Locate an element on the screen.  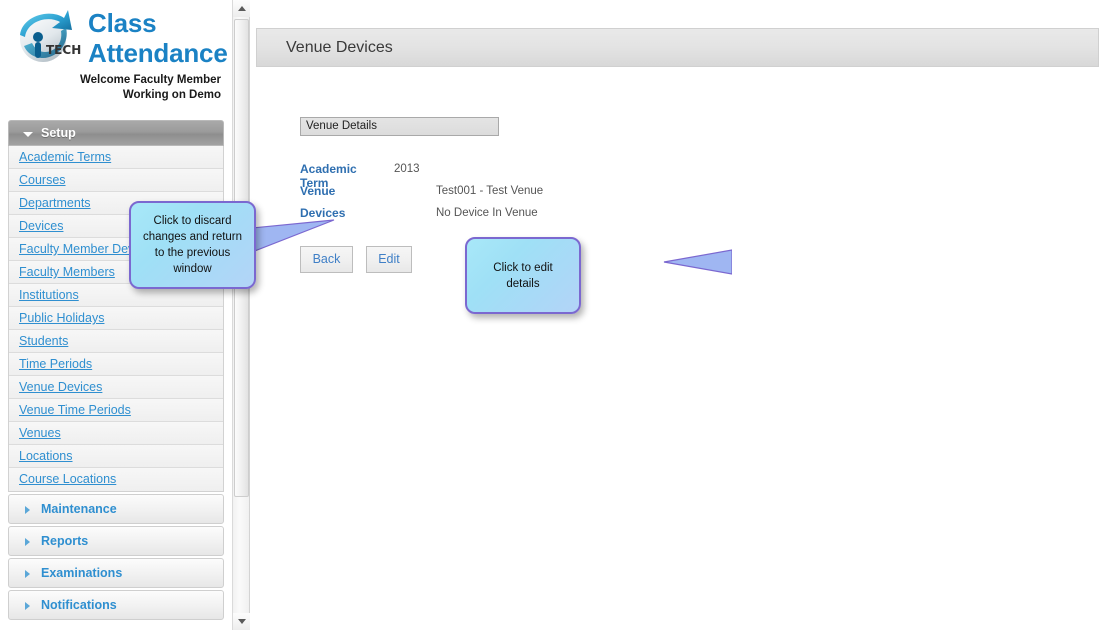
sidebar-item-venue-time-periods: Venue Time Periods is located at coordinates (116, 410).